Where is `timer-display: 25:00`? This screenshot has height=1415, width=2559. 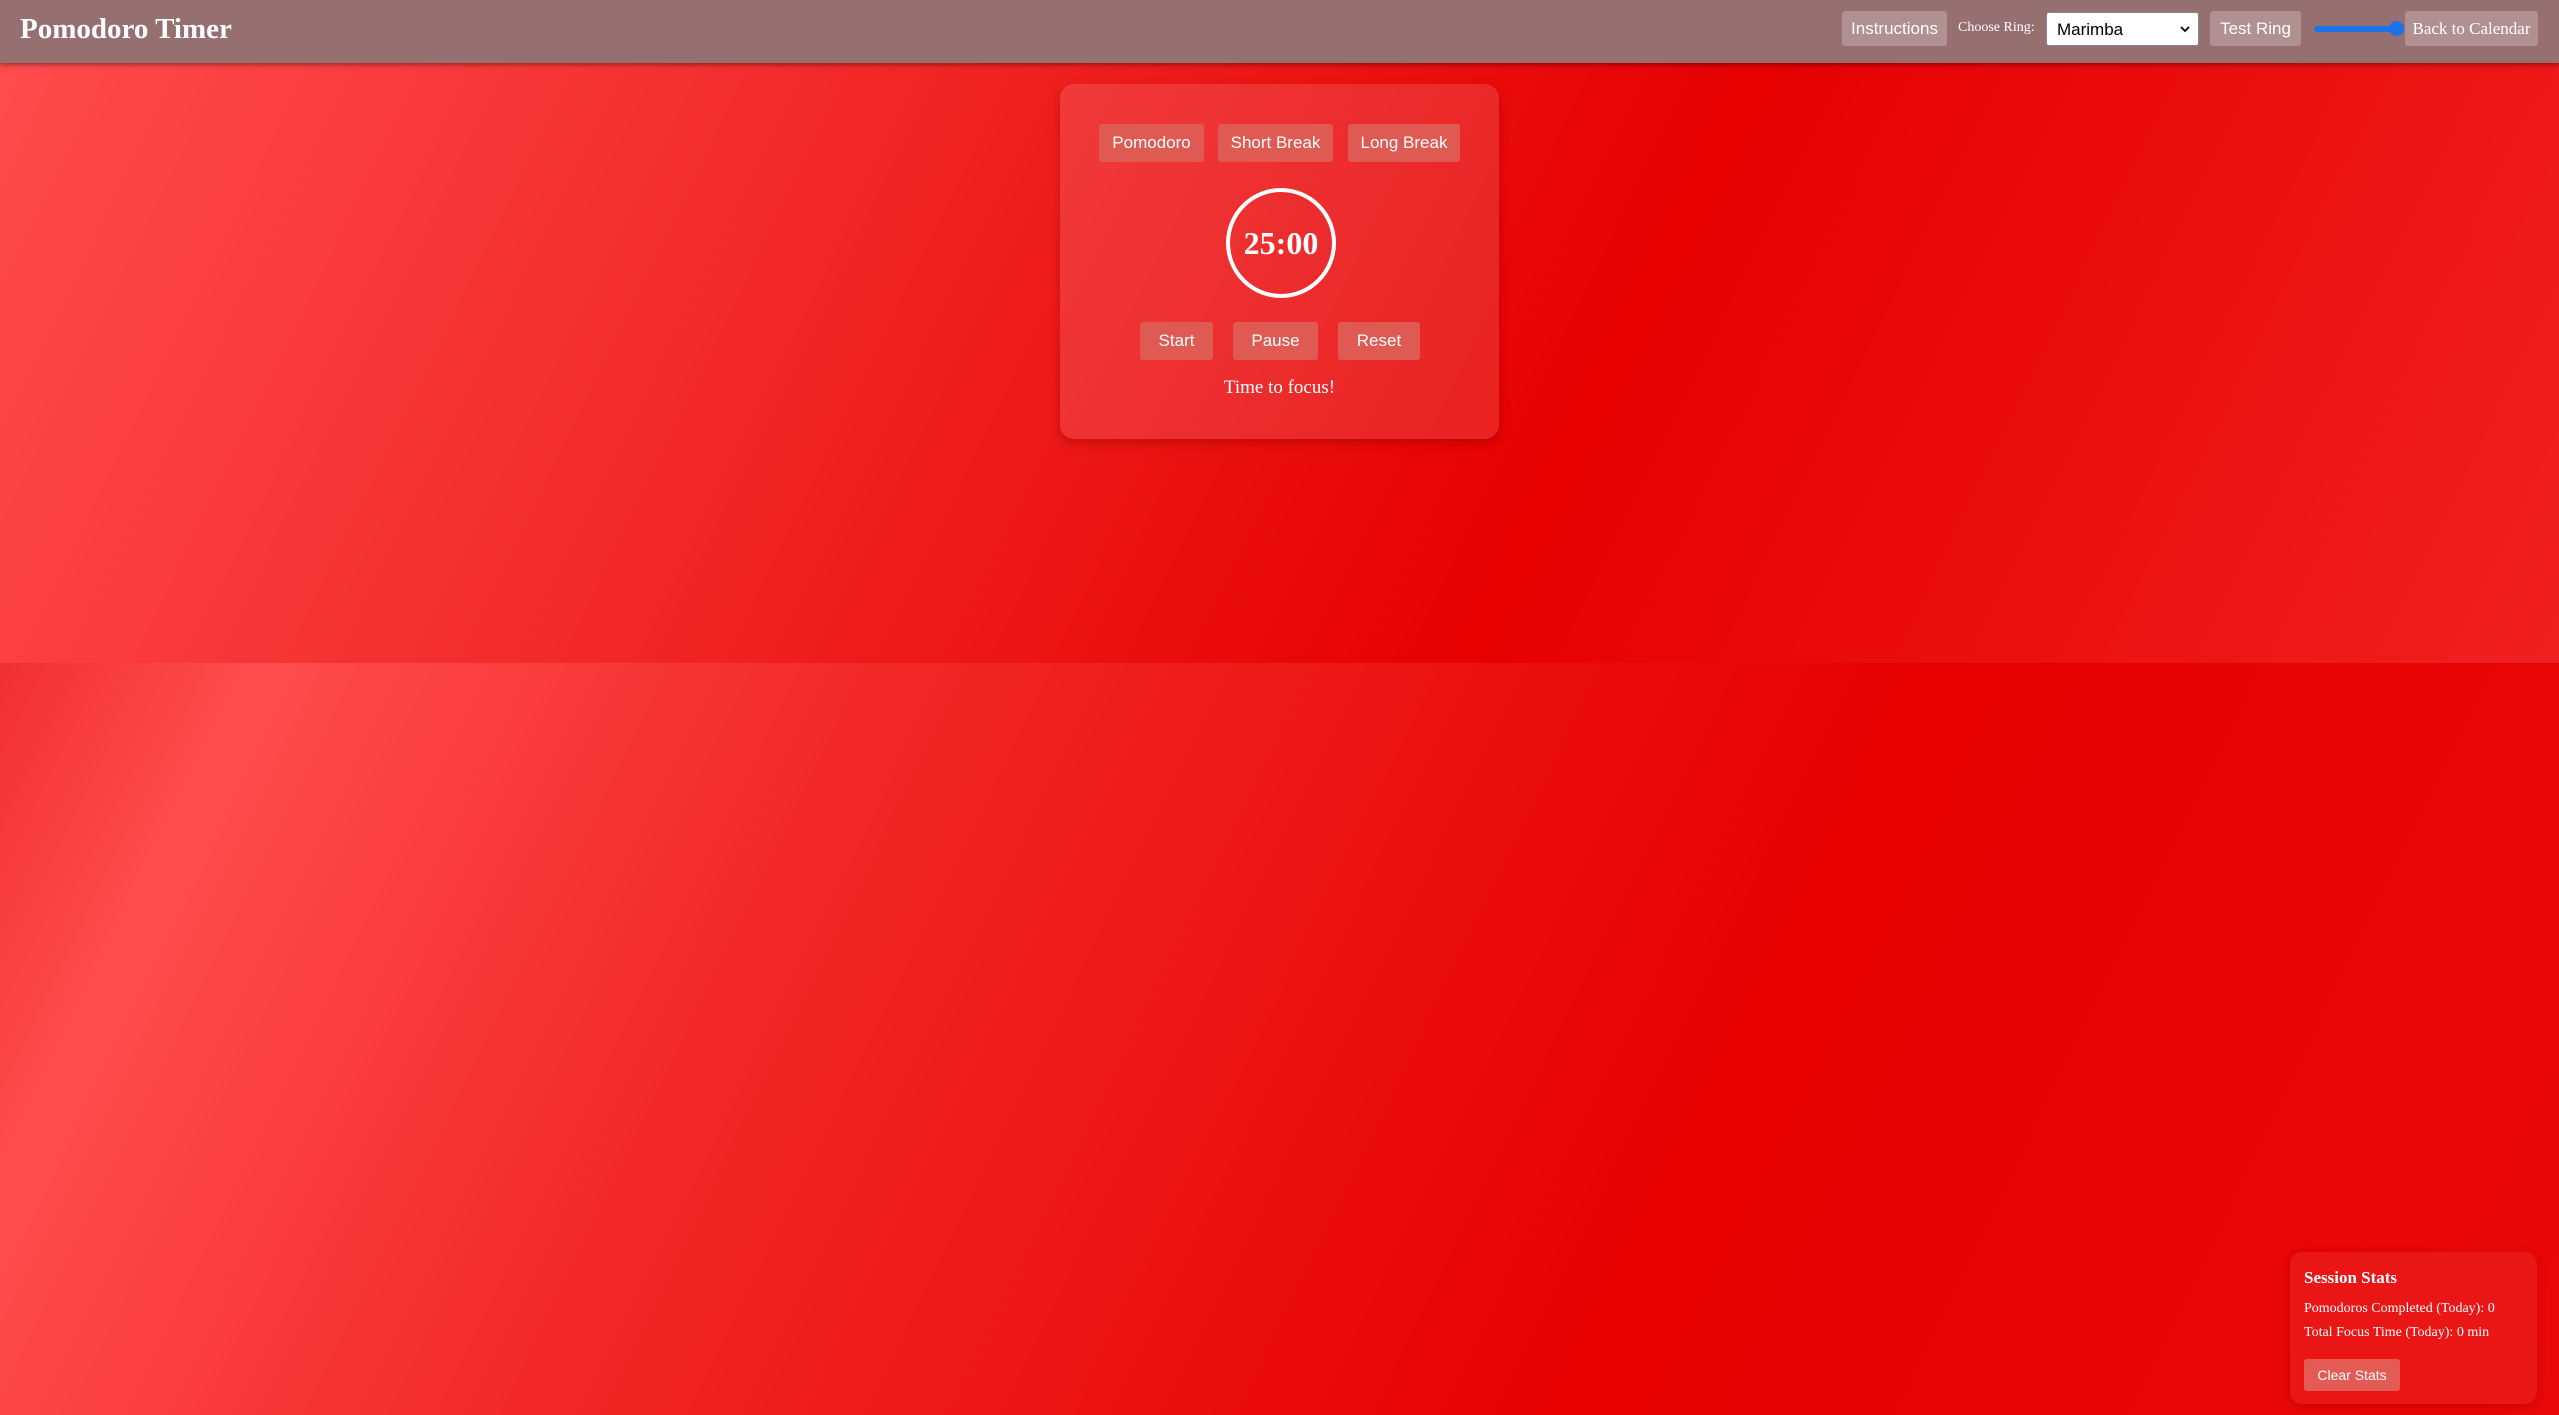 timer-display: 25:00 is located at coordinates (1281, 243).